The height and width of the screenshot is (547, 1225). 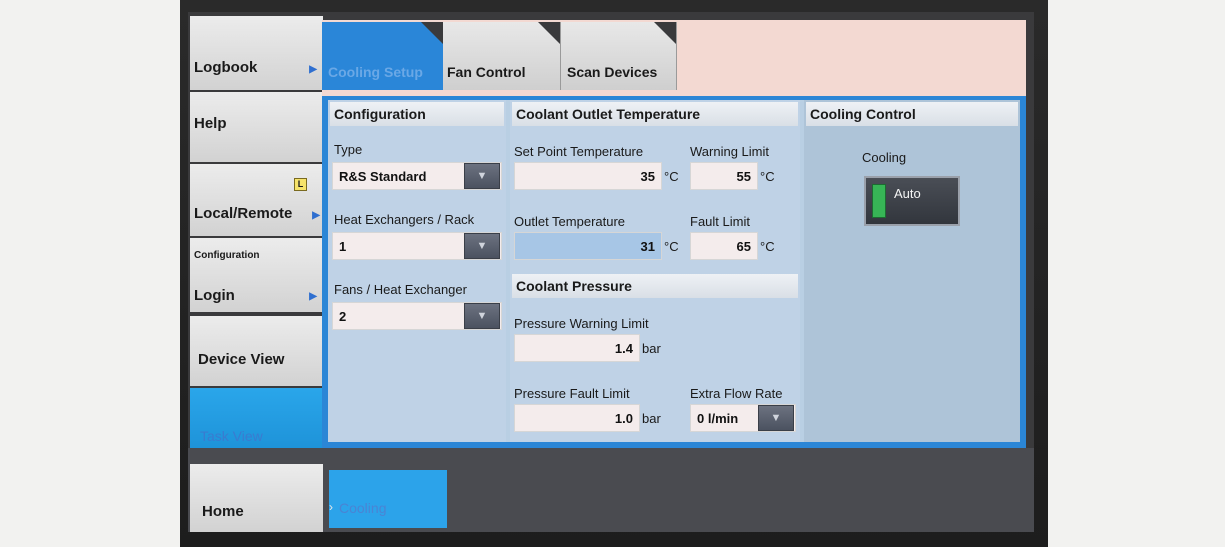 What do you see at coordinates (577, 348) in the screenshot?
I see `pressure-warning-field: 1.4` at bounding box center [577, 348].